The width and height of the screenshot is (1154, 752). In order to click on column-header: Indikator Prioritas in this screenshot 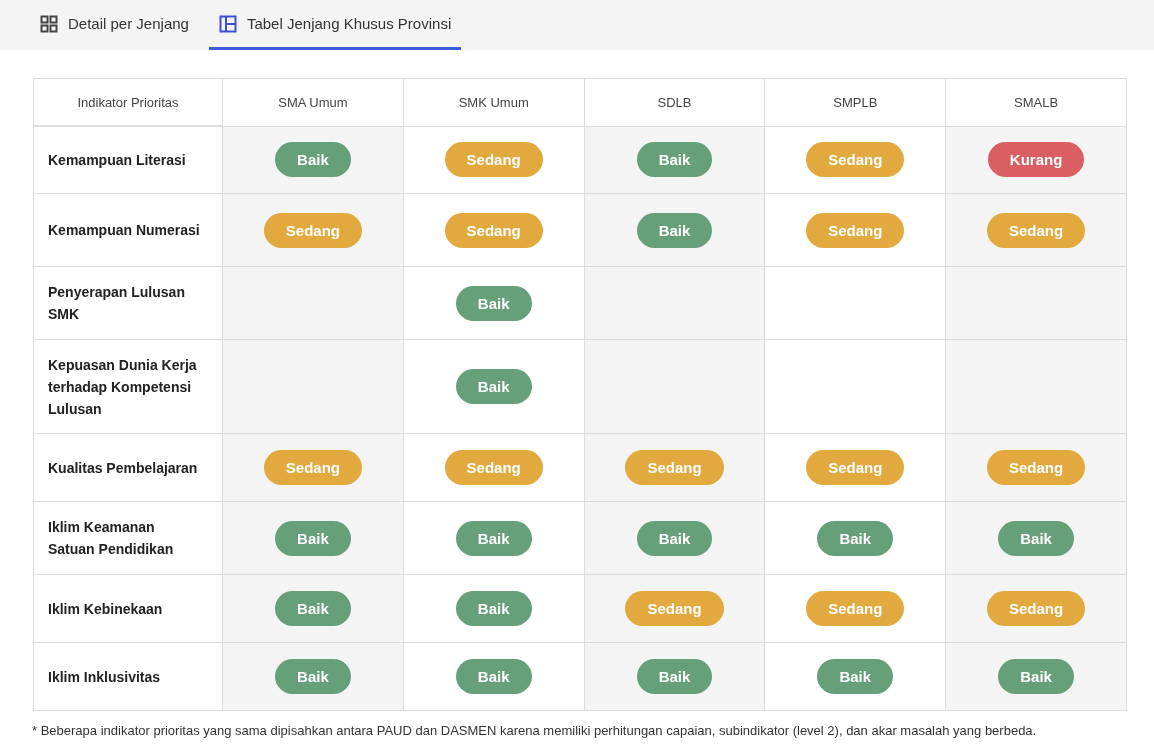, I will do `click(128, 102)`.